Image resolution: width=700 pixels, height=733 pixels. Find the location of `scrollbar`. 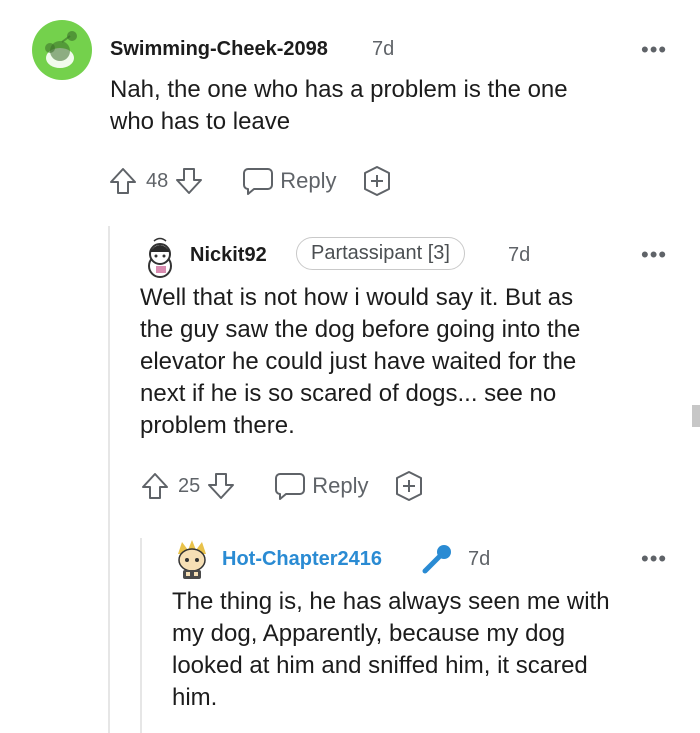

scrollbar is located at coordinates (696, 416).